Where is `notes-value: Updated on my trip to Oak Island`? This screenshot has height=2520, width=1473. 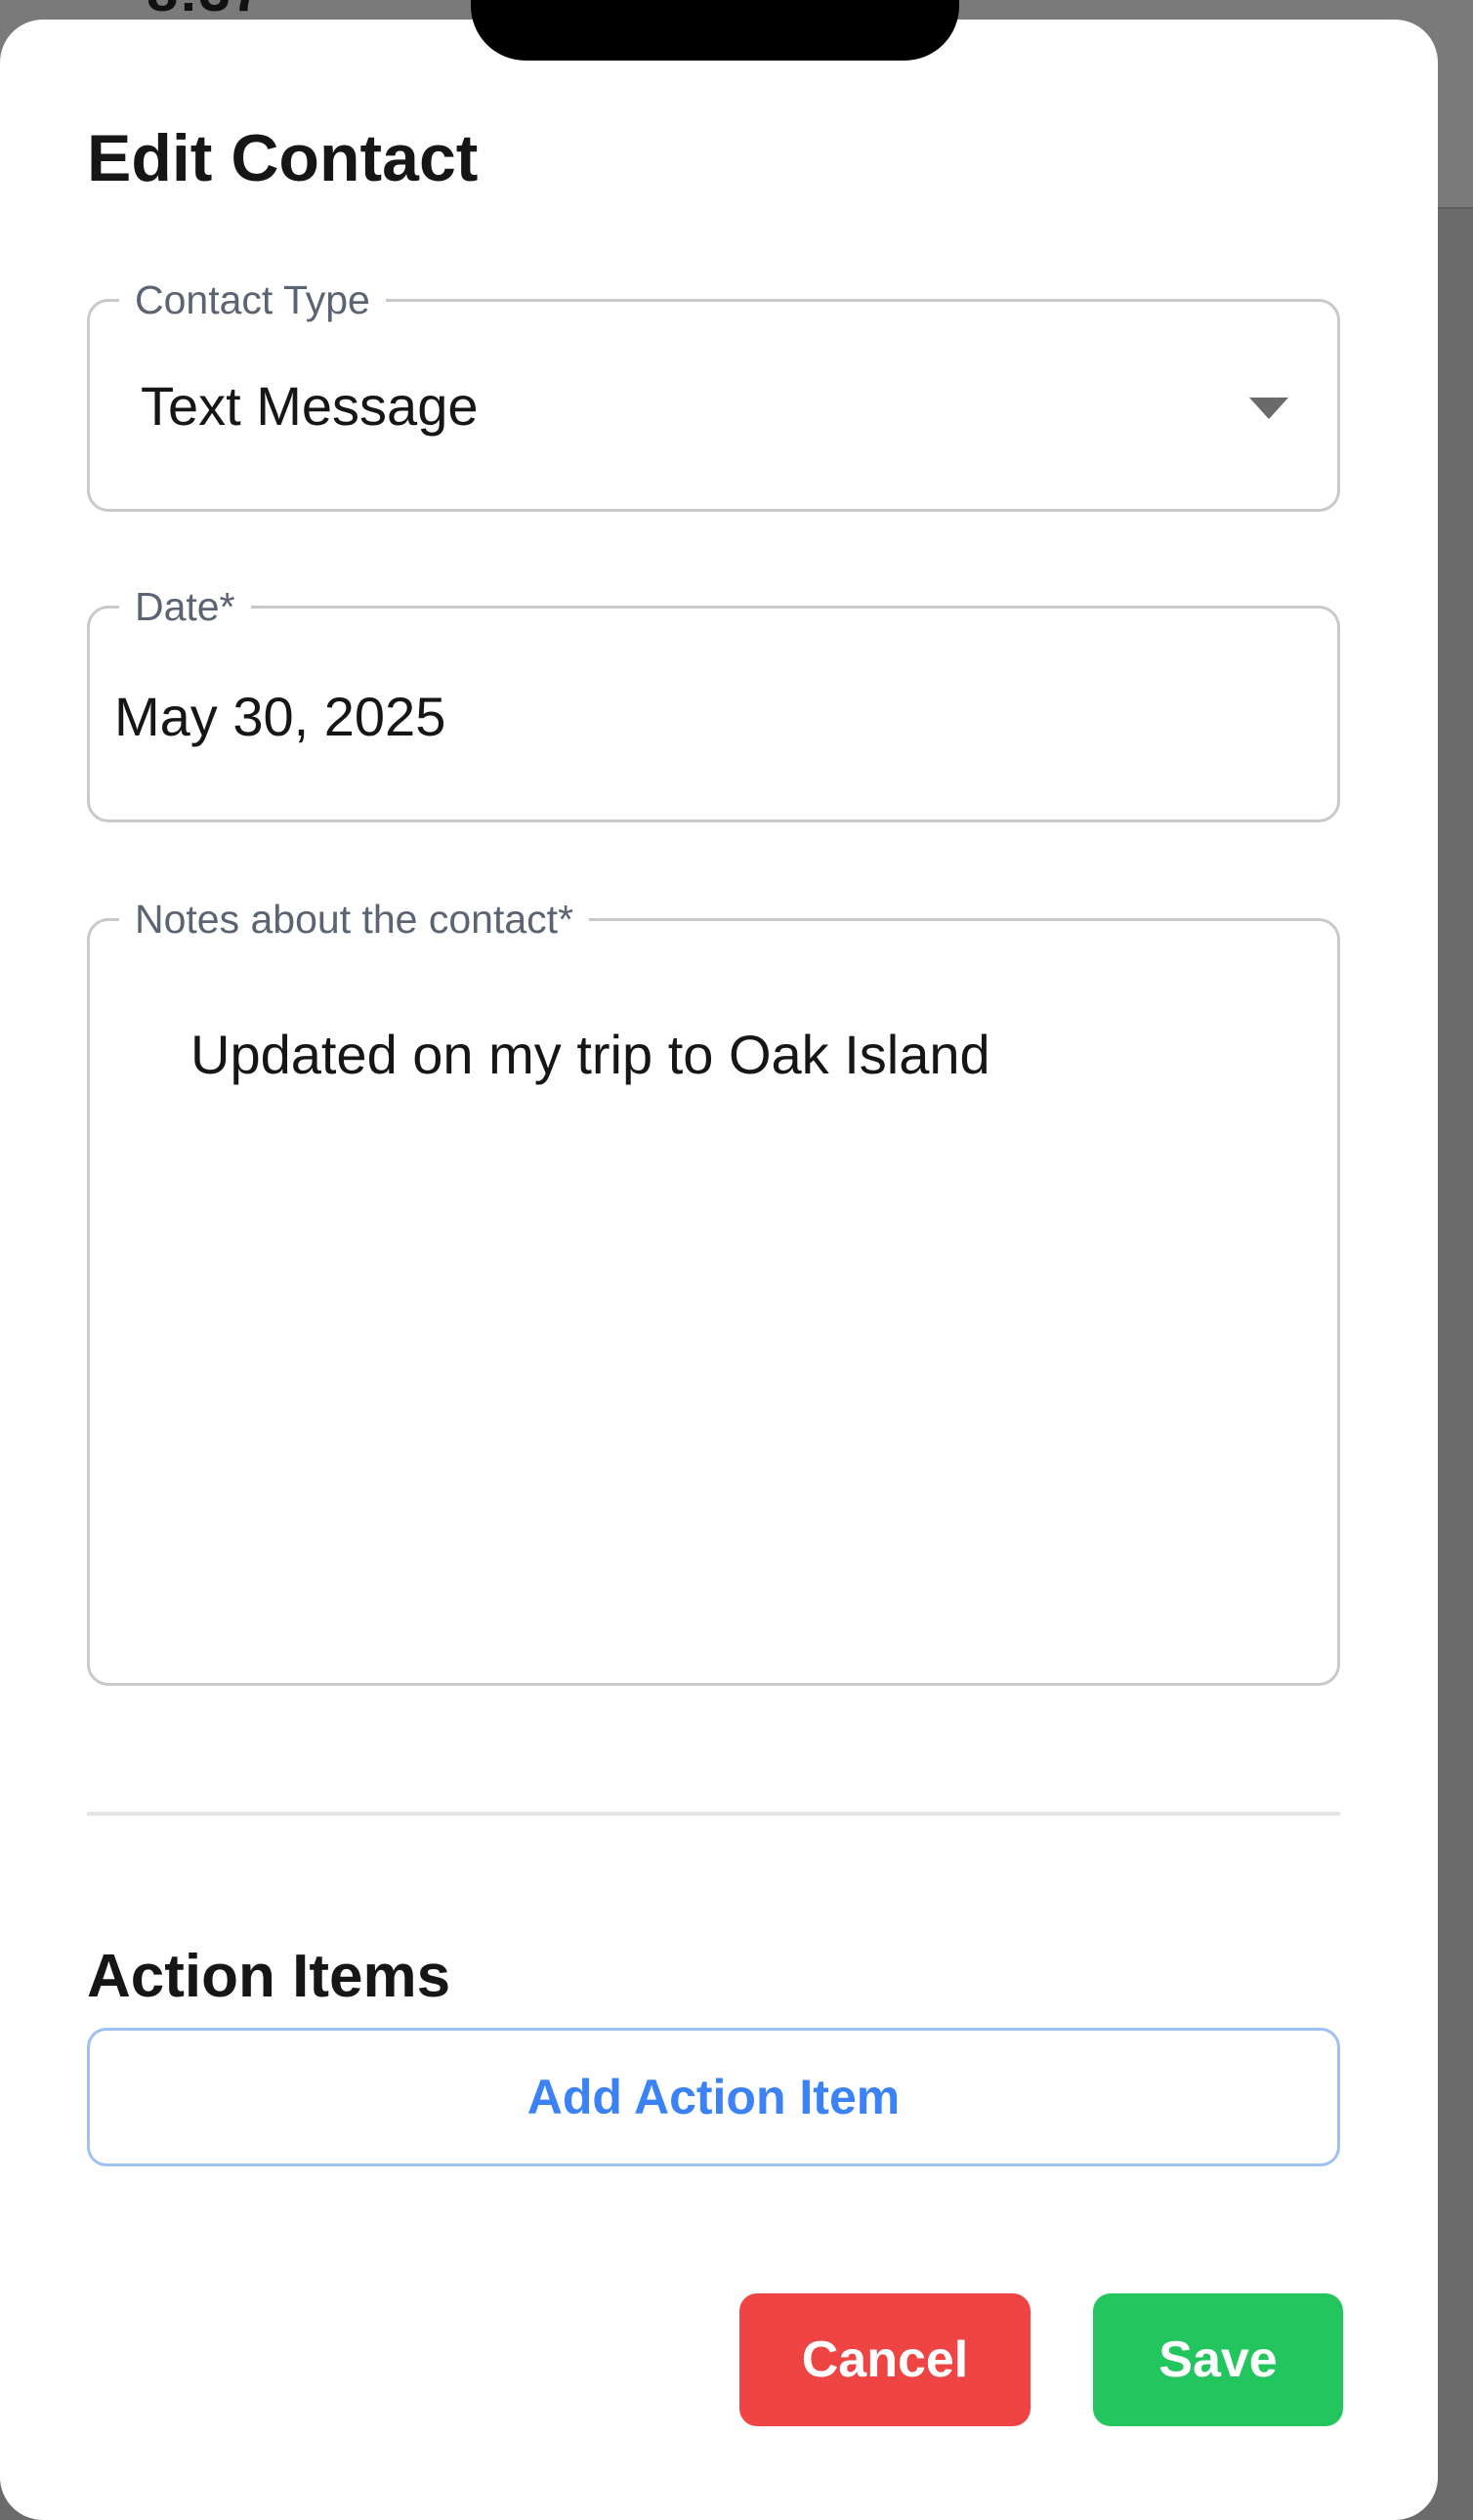
notes-value: Updated on my trip to Oak Island is located at coordinates (590, 1054).